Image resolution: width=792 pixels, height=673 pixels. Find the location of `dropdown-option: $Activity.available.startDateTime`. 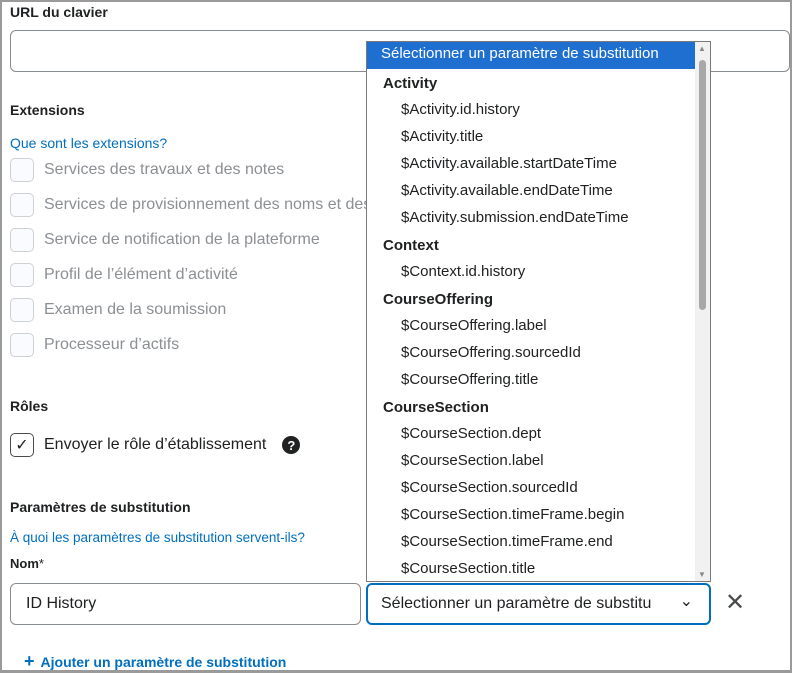

dropdown-option: $Activity.available.startDateTime is located at coordinates (538, 163).